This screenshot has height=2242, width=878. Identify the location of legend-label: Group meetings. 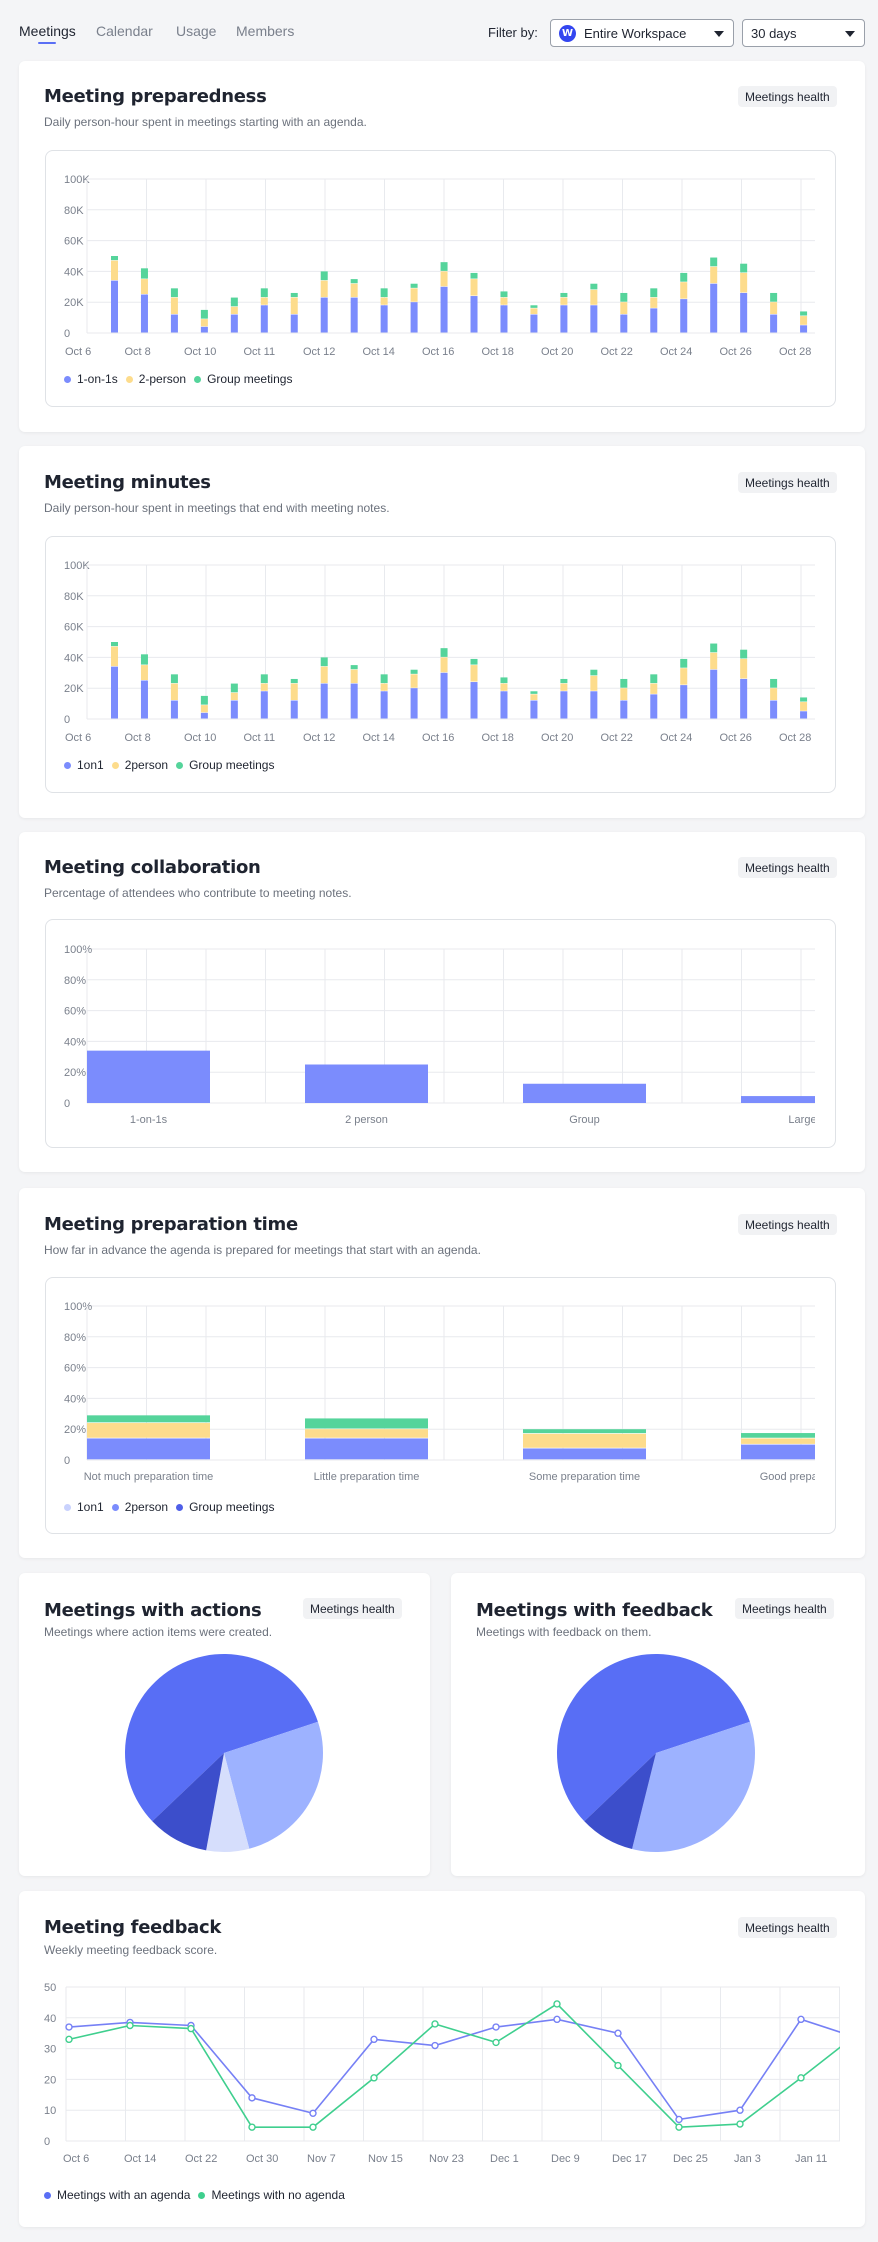
(232, 765).